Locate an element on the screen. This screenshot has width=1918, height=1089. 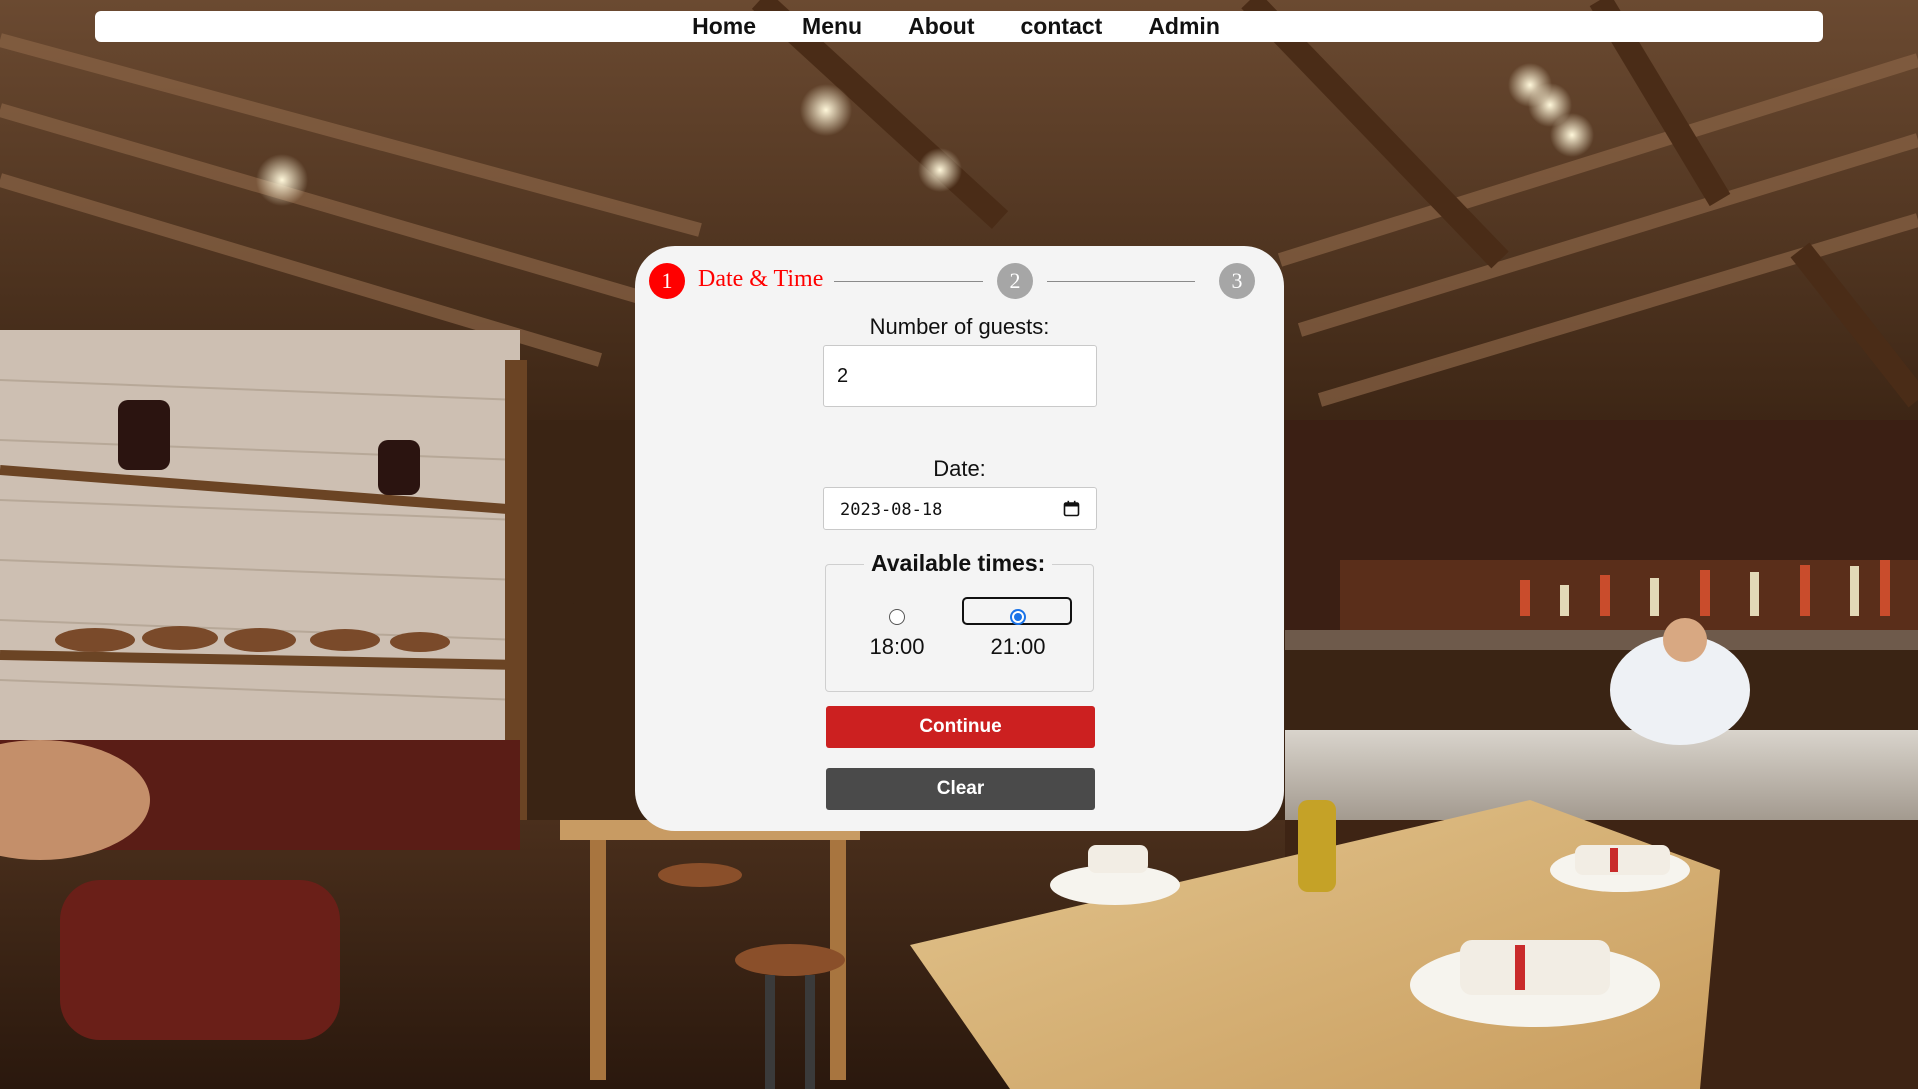
nav-link-home: Home is located at coordinates (724, 26).